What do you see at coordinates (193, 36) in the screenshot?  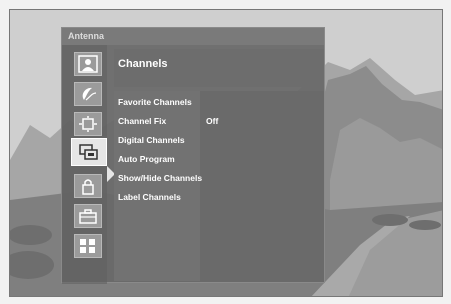 I see `source-header: Antenna` at bounding box center [193, 36].